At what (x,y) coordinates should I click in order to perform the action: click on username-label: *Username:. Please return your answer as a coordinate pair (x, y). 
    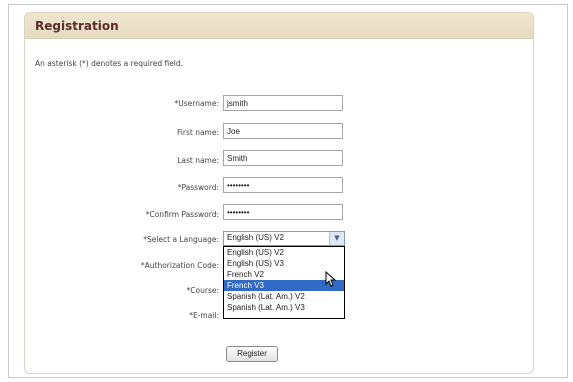
    Looking at the image, I should click on (196, 103).